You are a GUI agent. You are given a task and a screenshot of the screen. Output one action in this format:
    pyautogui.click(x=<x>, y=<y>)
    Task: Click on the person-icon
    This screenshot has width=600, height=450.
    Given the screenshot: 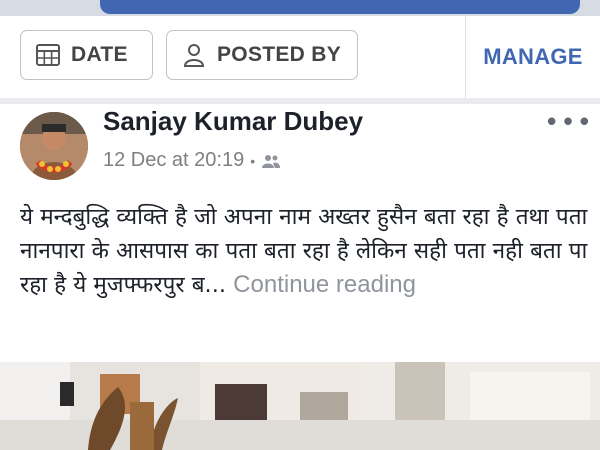 What is the action you would take?
    pyautogui.click(x=194, y=55)
    